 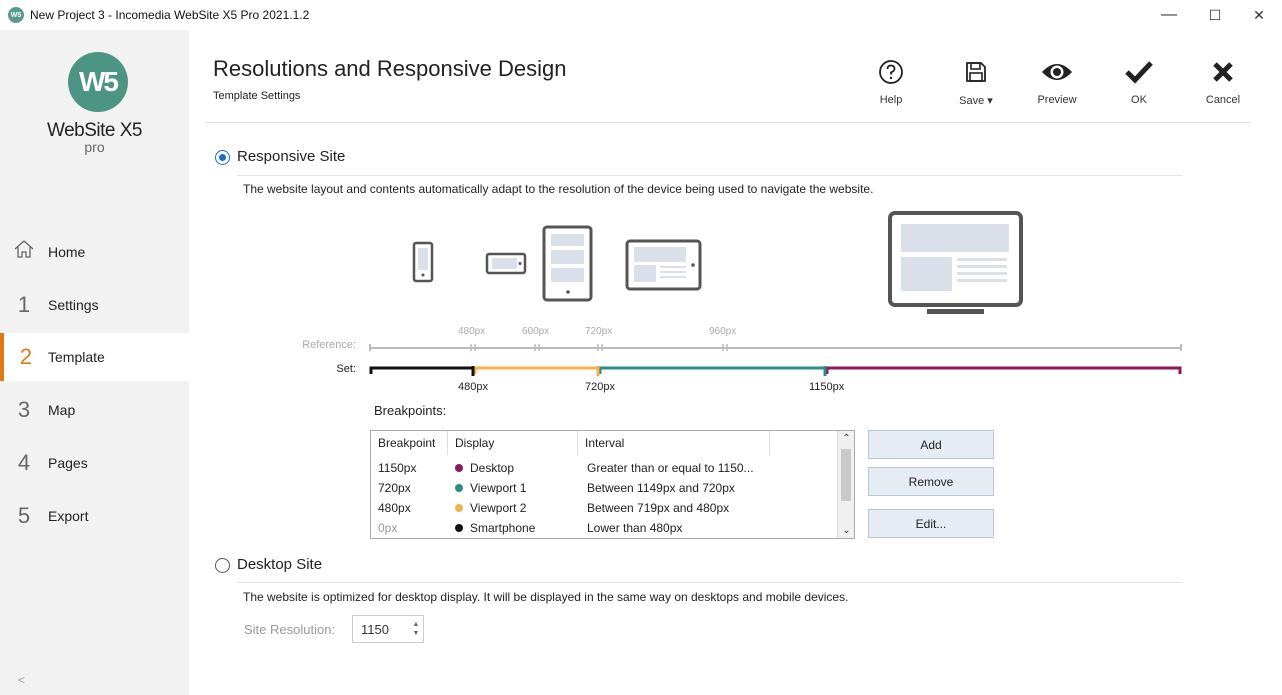 What do you see at coordinates (663, 265) in the screenshot?
I see `landscape-tablet-icon` at bounding box center [663, 265].